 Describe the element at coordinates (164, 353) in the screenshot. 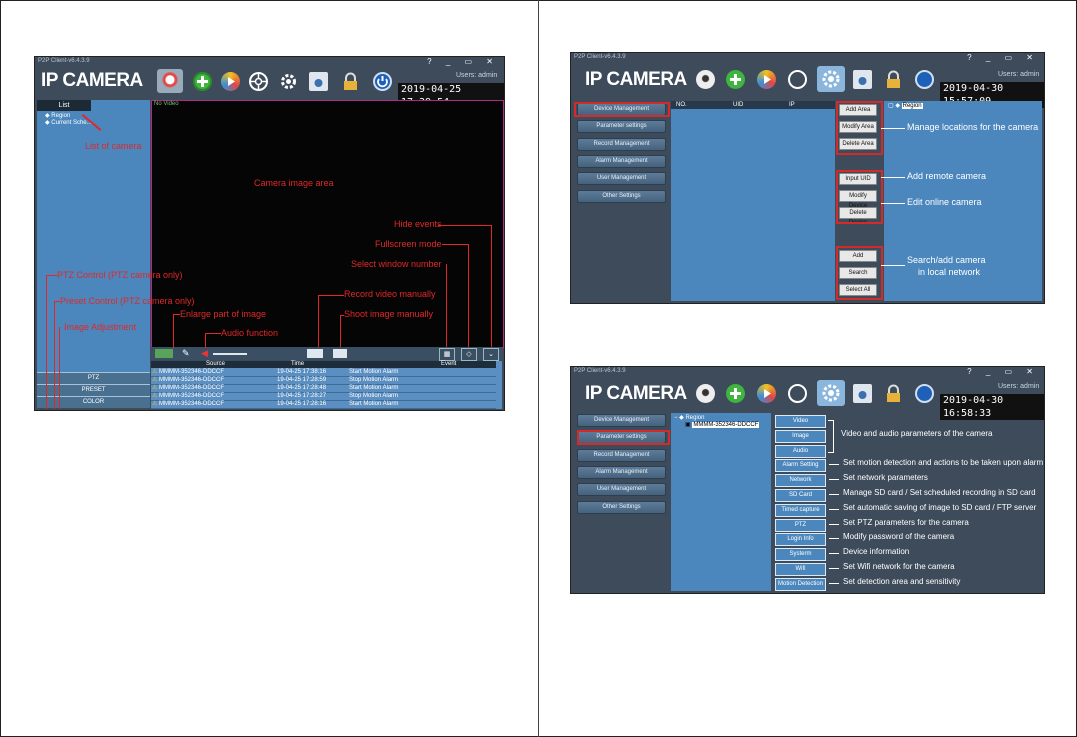

I see `enlarge-button` at that location.